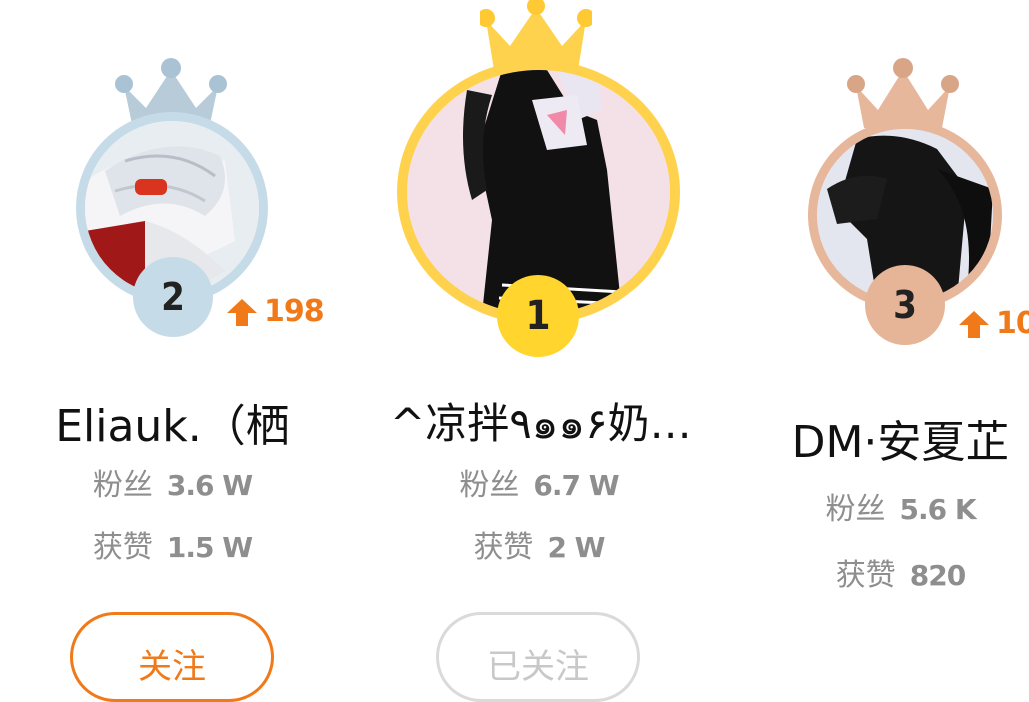 The width and height of the screenshot is (1029, 702). I want to click on likes-value: 1.5 W, so click(209, 547).